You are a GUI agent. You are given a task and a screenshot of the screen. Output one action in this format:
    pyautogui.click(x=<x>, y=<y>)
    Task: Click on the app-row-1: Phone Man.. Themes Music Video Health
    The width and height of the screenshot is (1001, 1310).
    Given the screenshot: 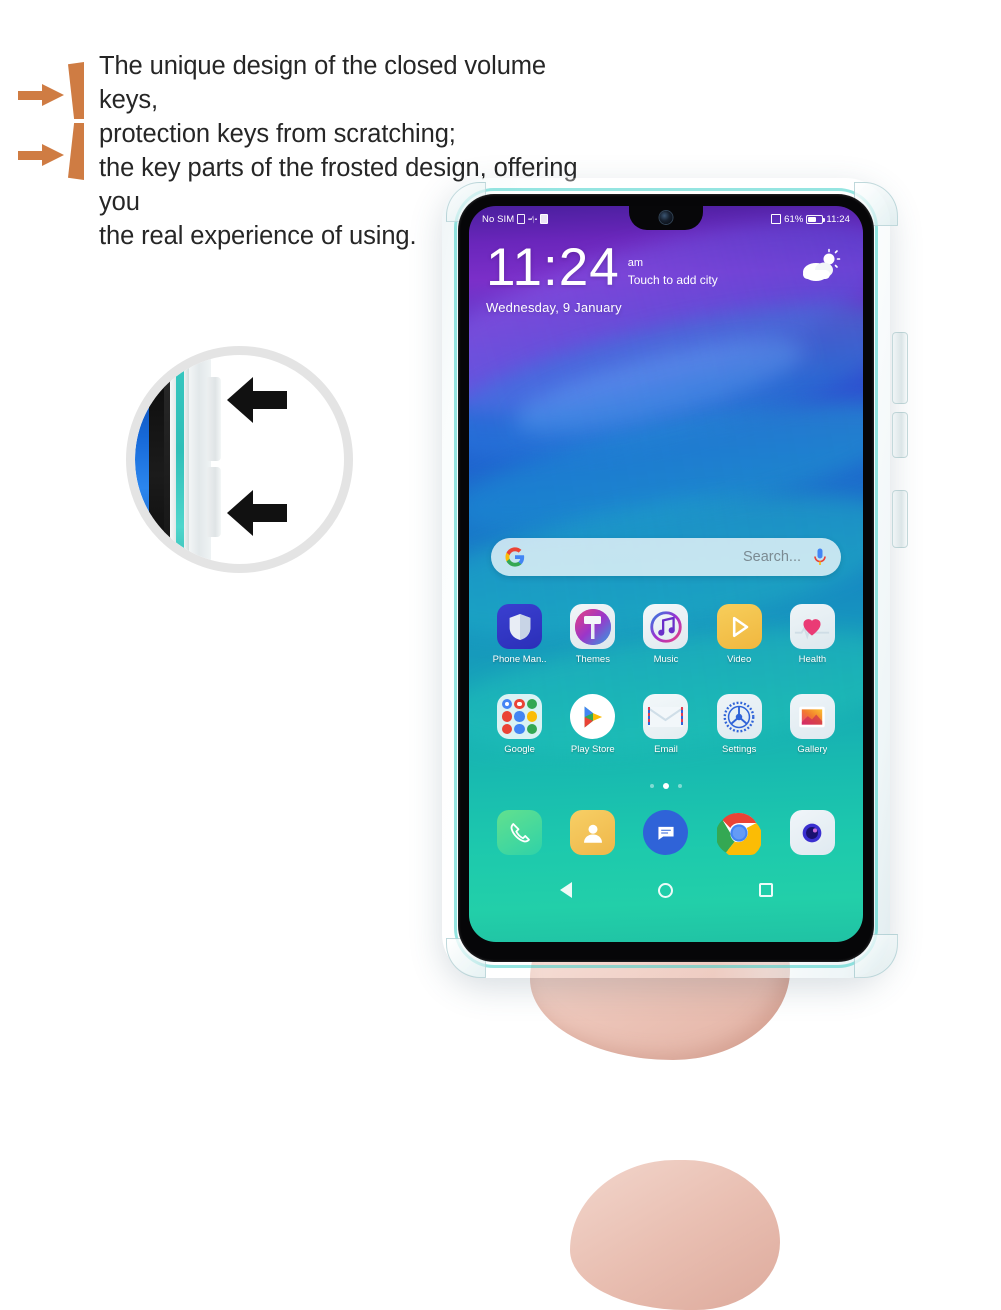 What is the action you would take?
    pyautogui.click(x=666, y=634)
    